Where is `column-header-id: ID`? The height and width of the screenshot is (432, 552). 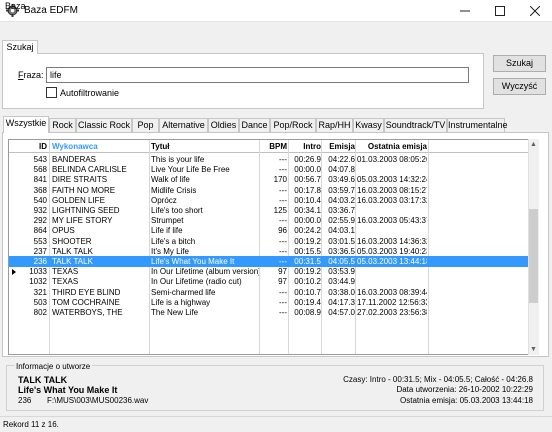
column-header-id: ID is located at coordinates (31, 146).